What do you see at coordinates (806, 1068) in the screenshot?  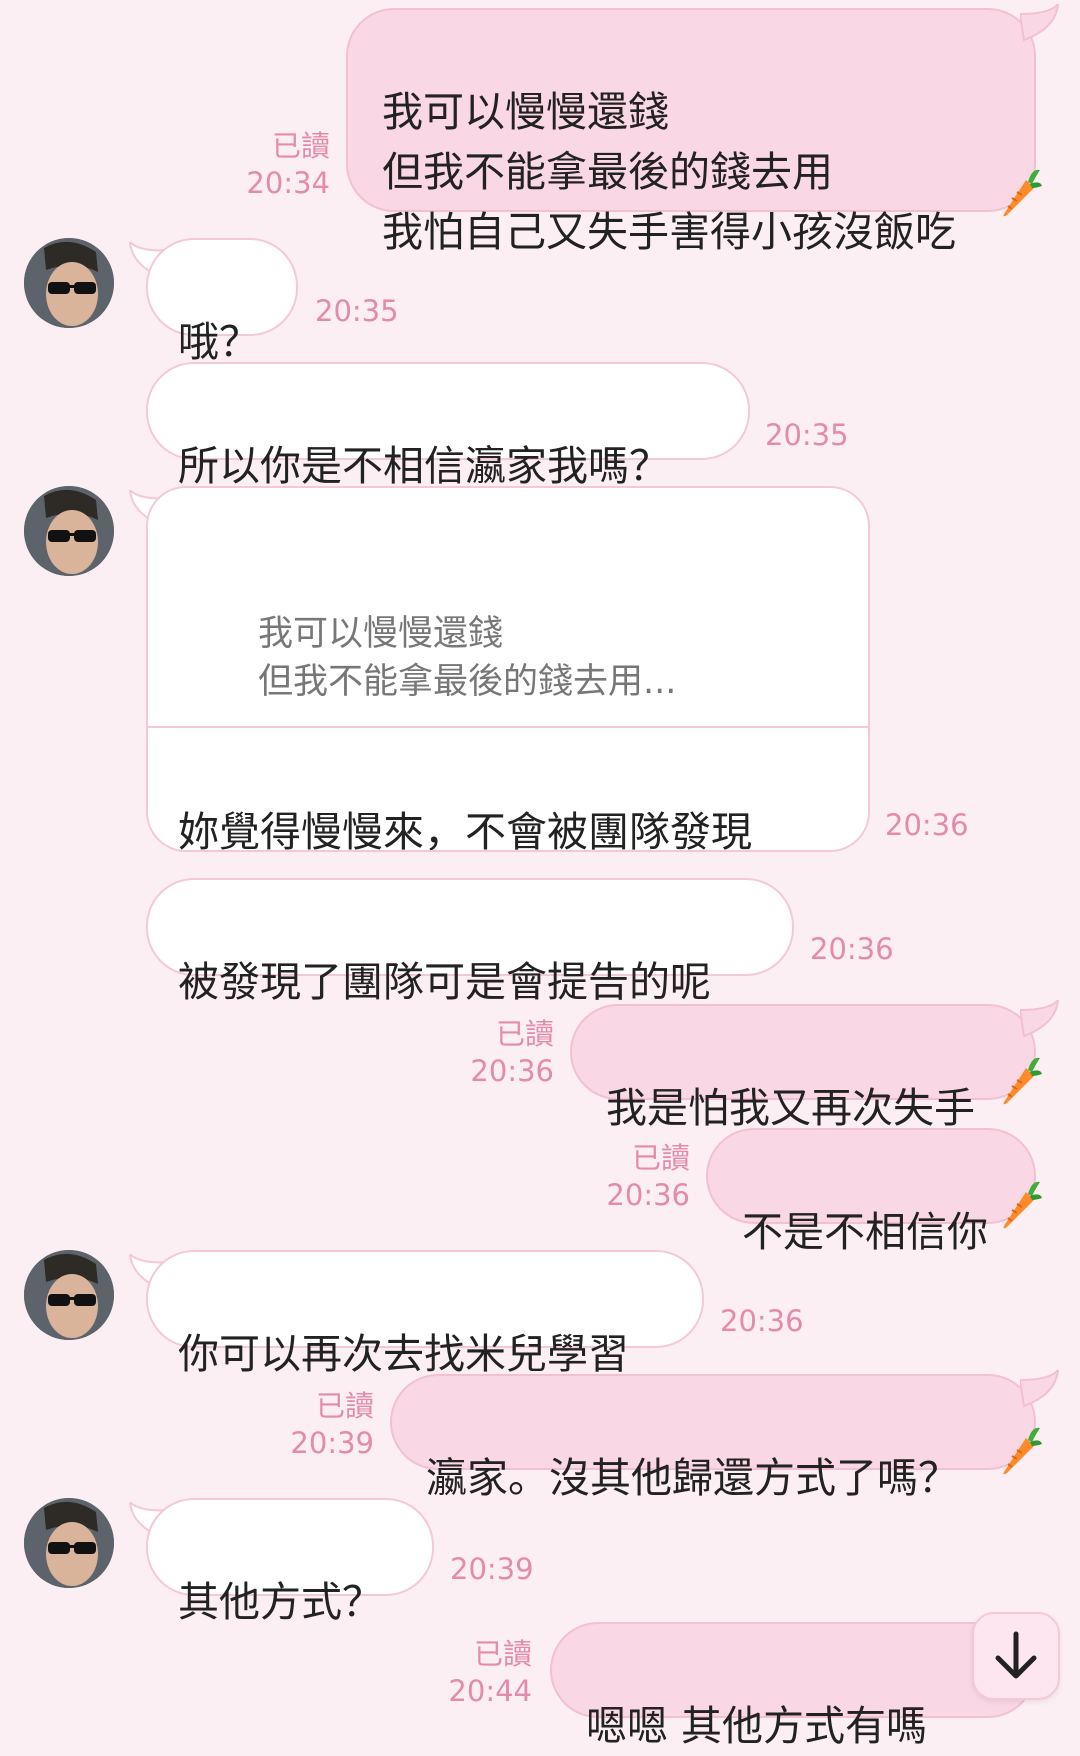 I see `message-bubble: 我是怕我又再次失手` at bounding box center [806, 1068].